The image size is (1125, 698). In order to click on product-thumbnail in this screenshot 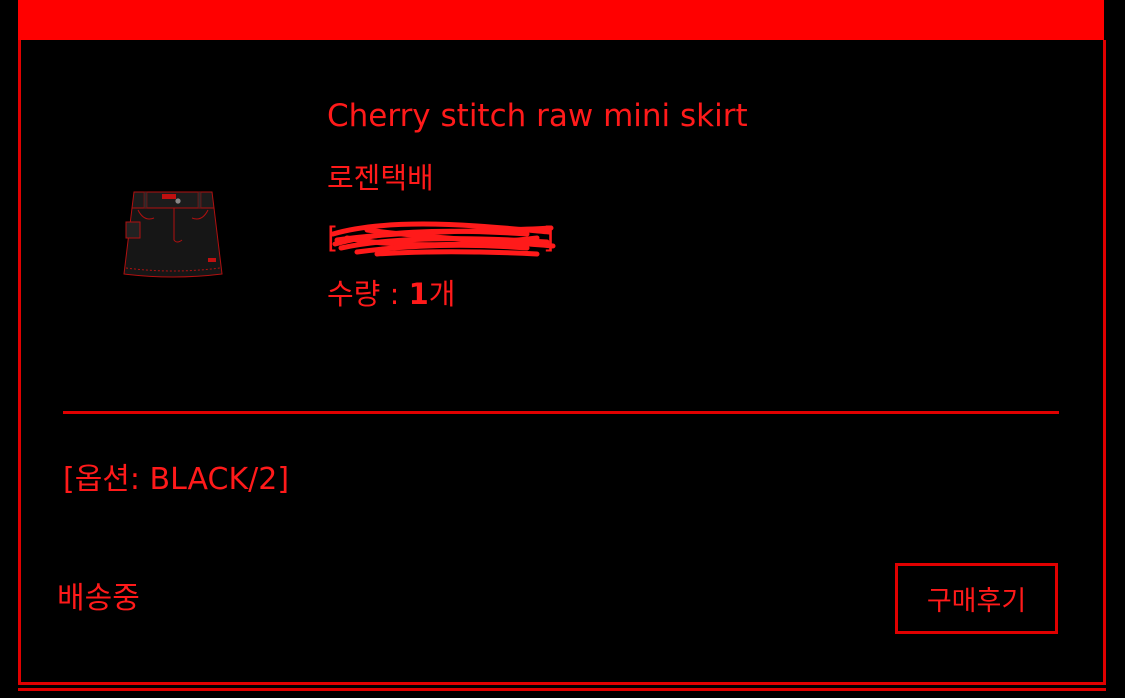, I will do `click(173, 235)`.